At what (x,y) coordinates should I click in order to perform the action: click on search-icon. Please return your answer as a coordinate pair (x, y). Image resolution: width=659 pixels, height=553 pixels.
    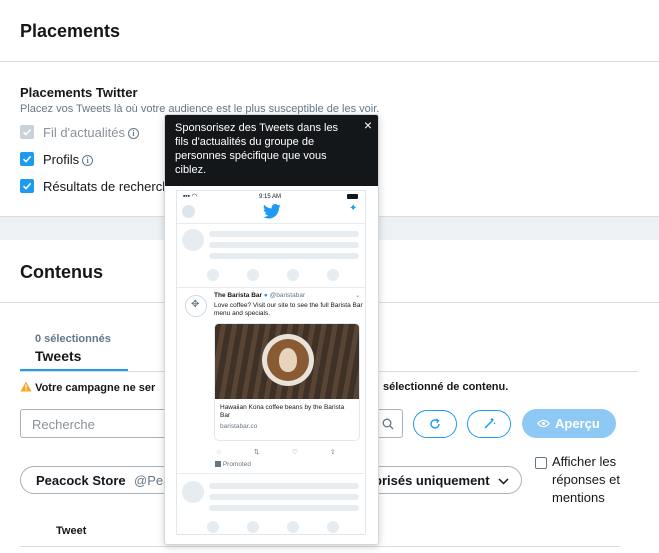
    Looking at the image, I should click on (388, 424).